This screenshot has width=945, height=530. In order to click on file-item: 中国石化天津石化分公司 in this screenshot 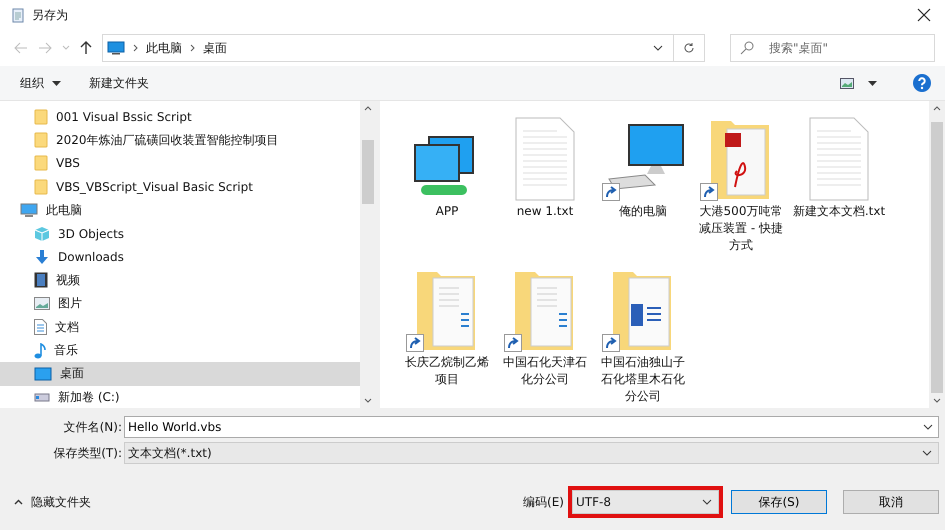, I will do `click(545, 332)`.